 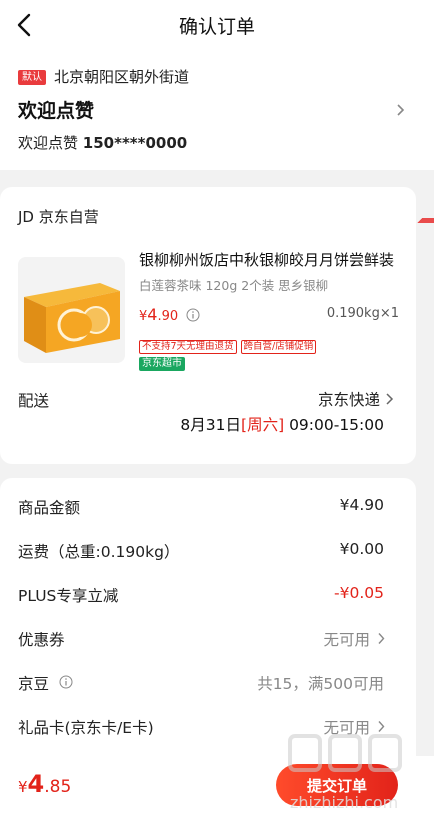 What do you see at coordinates (201, 507) in the screenshot?
I see `summary-row-goods-amount: 商品金额 ¥4.90` at bounding box center [201, 507].